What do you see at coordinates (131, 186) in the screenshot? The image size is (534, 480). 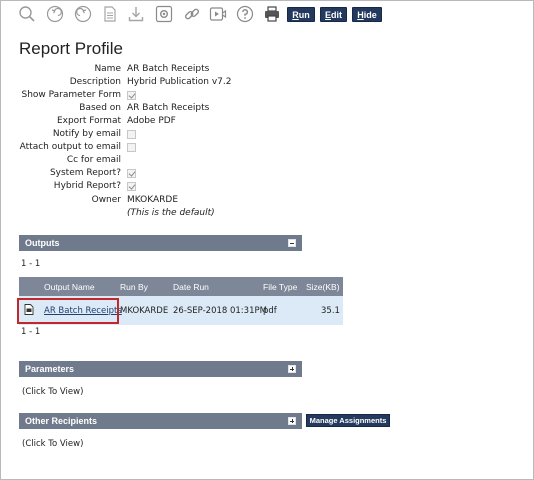 I see `hybrid-report-checkbox` at bounding box center [131, 186].